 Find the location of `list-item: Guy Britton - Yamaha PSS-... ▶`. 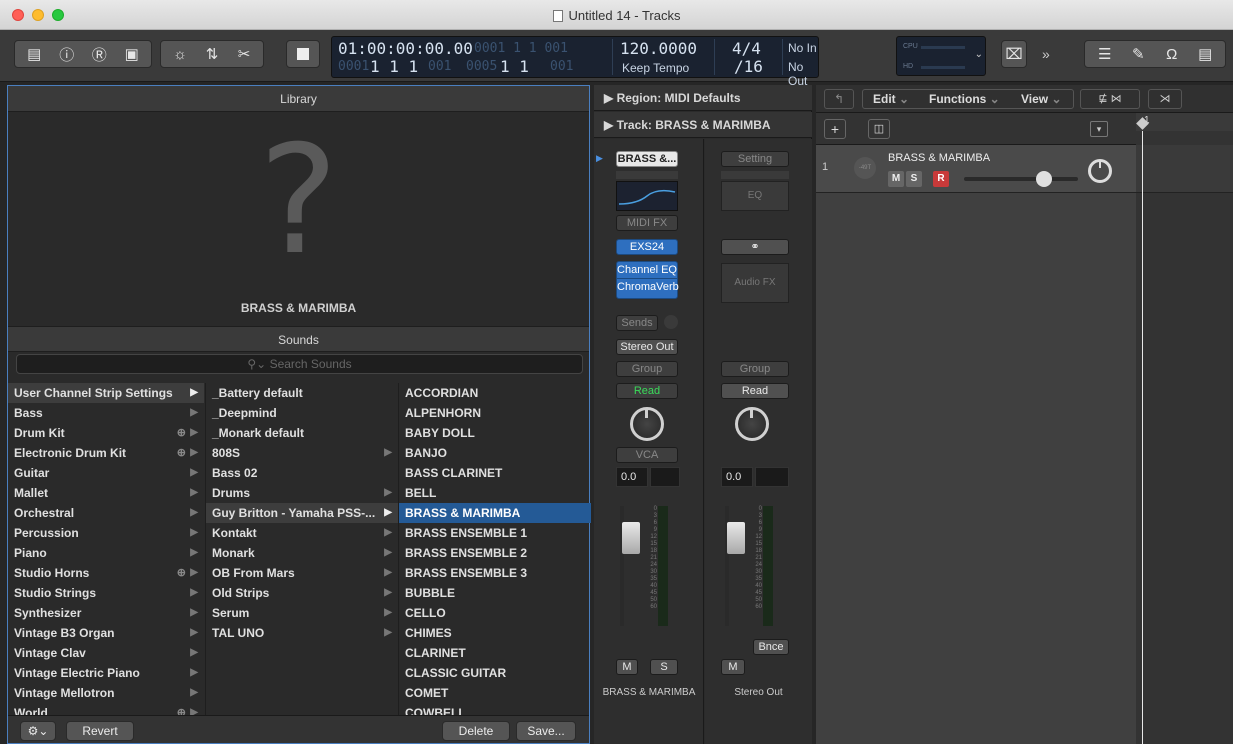

list-item: Guy Britton - Yamaha PSS-... ▶ is located at coordinates (302, 513).